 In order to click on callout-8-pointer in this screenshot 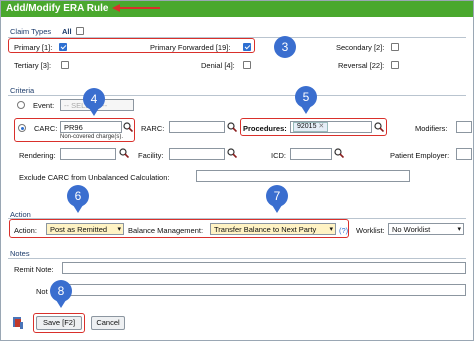, I will do `click(61, 304)`.